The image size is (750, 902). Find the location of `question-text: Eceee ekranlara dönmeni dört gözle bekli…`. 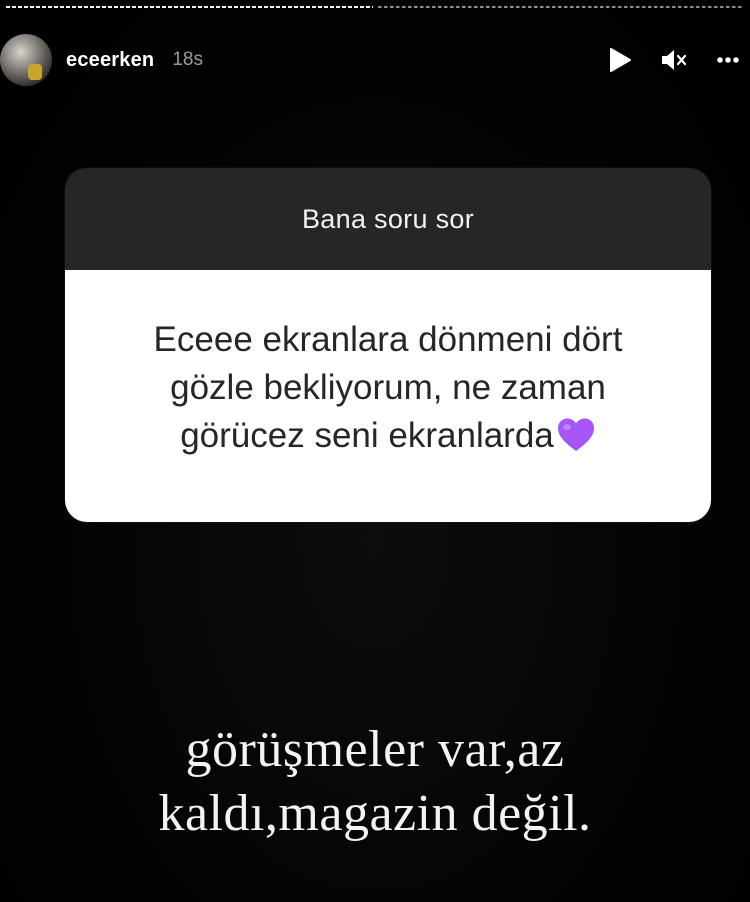

question-text: Eceee ekranlara dönmeni dört gözle bekli… is located at coordinates (388, 391).